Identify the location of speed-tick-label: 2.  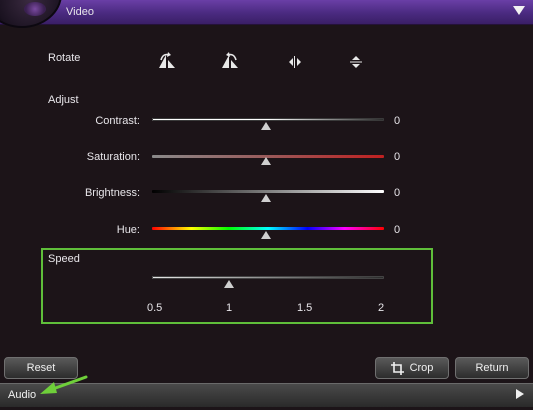
(381, 308).